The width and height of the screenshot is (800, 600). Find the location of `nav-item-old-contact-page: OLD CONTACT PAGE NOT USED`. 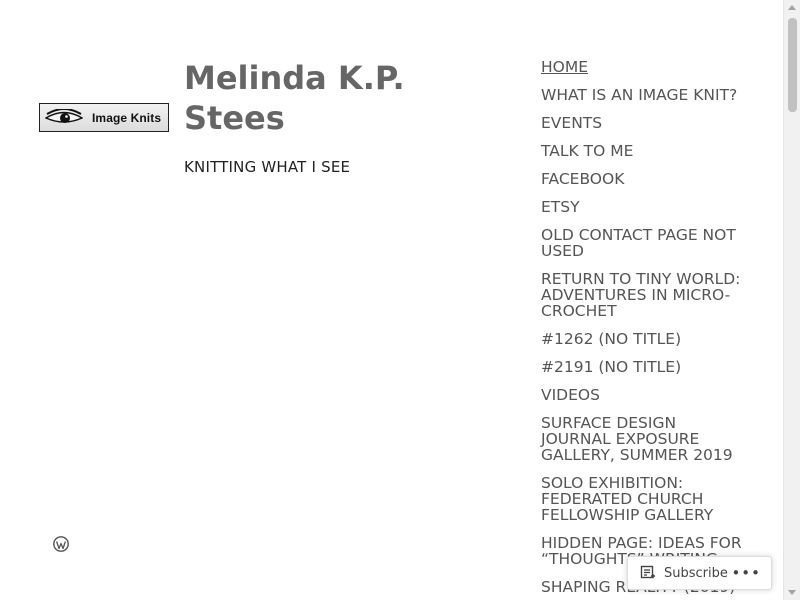

nav-item-old-contact-page: OLD CONTACT PAGE NOT USED is located at coordinates (643, 243).